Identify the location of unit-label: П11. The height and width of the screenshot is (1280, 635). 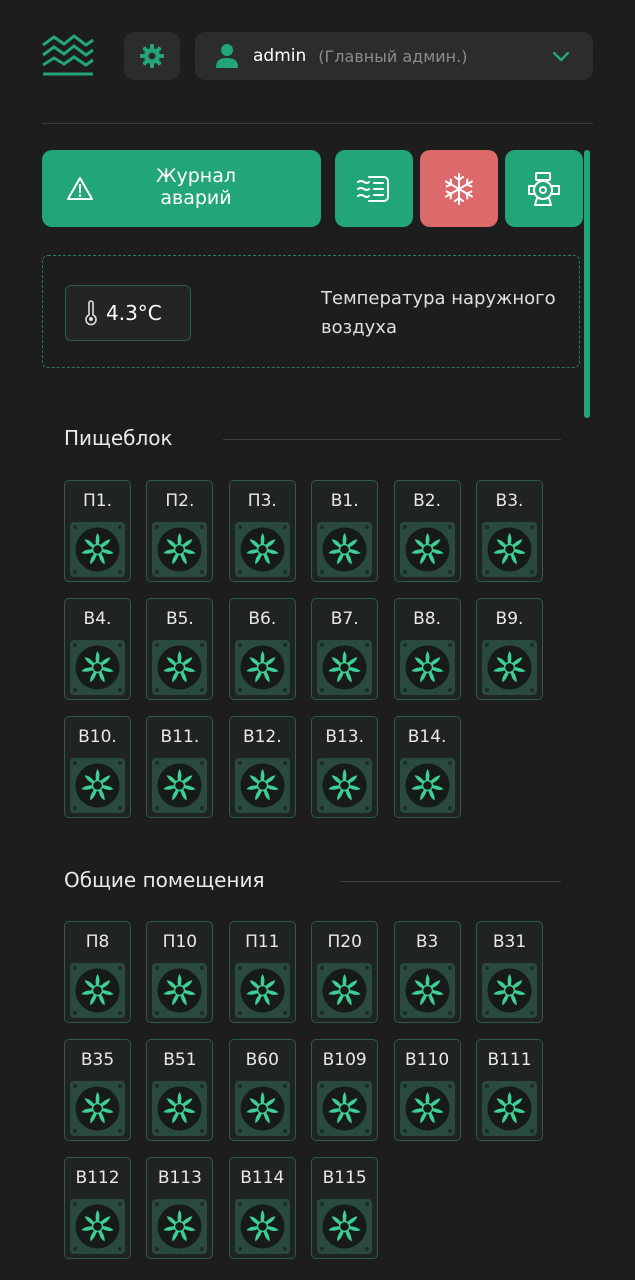
(262, 942).